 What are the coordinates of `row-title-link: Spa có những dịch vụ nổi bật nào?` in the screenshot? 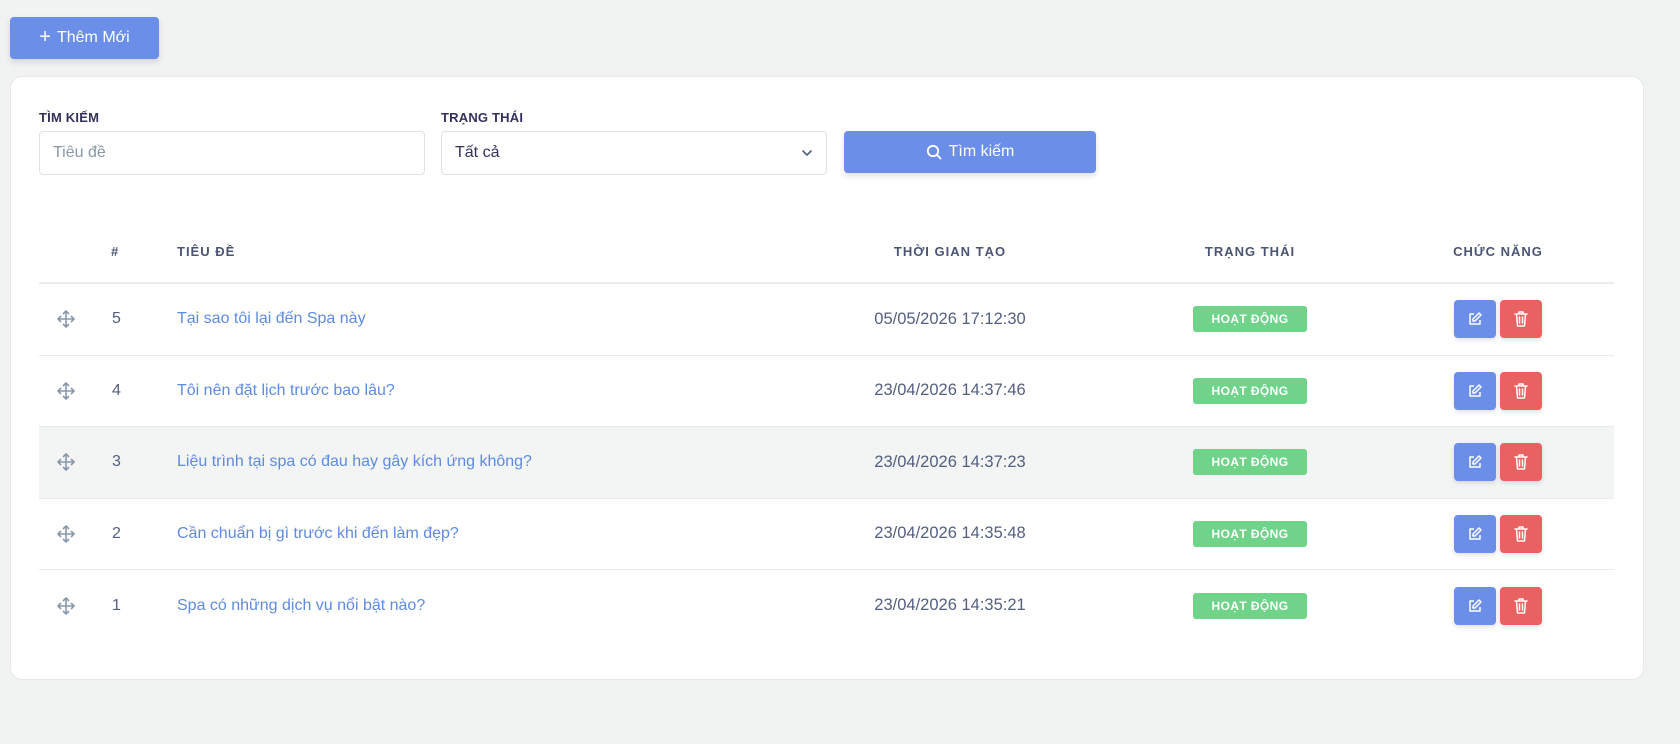 It's located at (301, 606).